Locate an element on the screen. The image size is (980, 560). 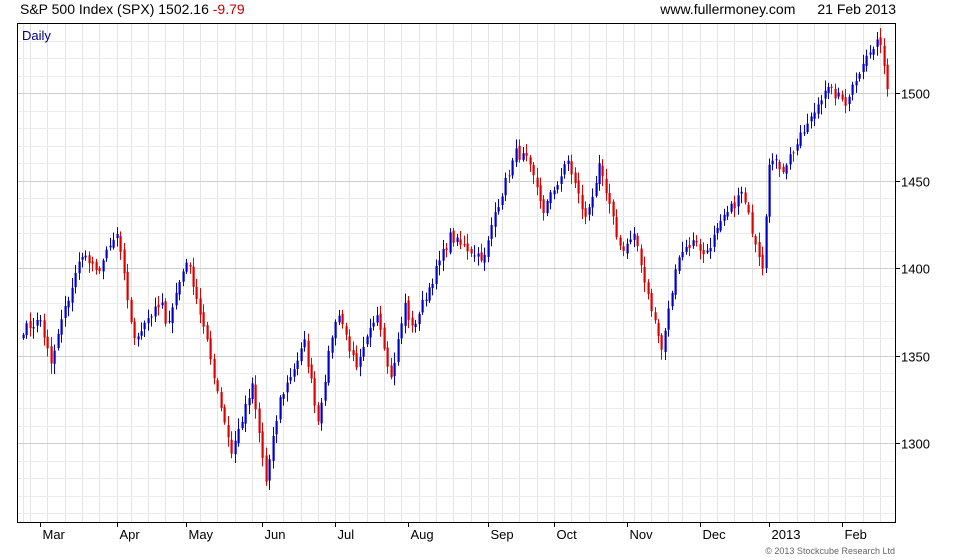
x-tick-label: 2013 is located at coordinates (786, 534).